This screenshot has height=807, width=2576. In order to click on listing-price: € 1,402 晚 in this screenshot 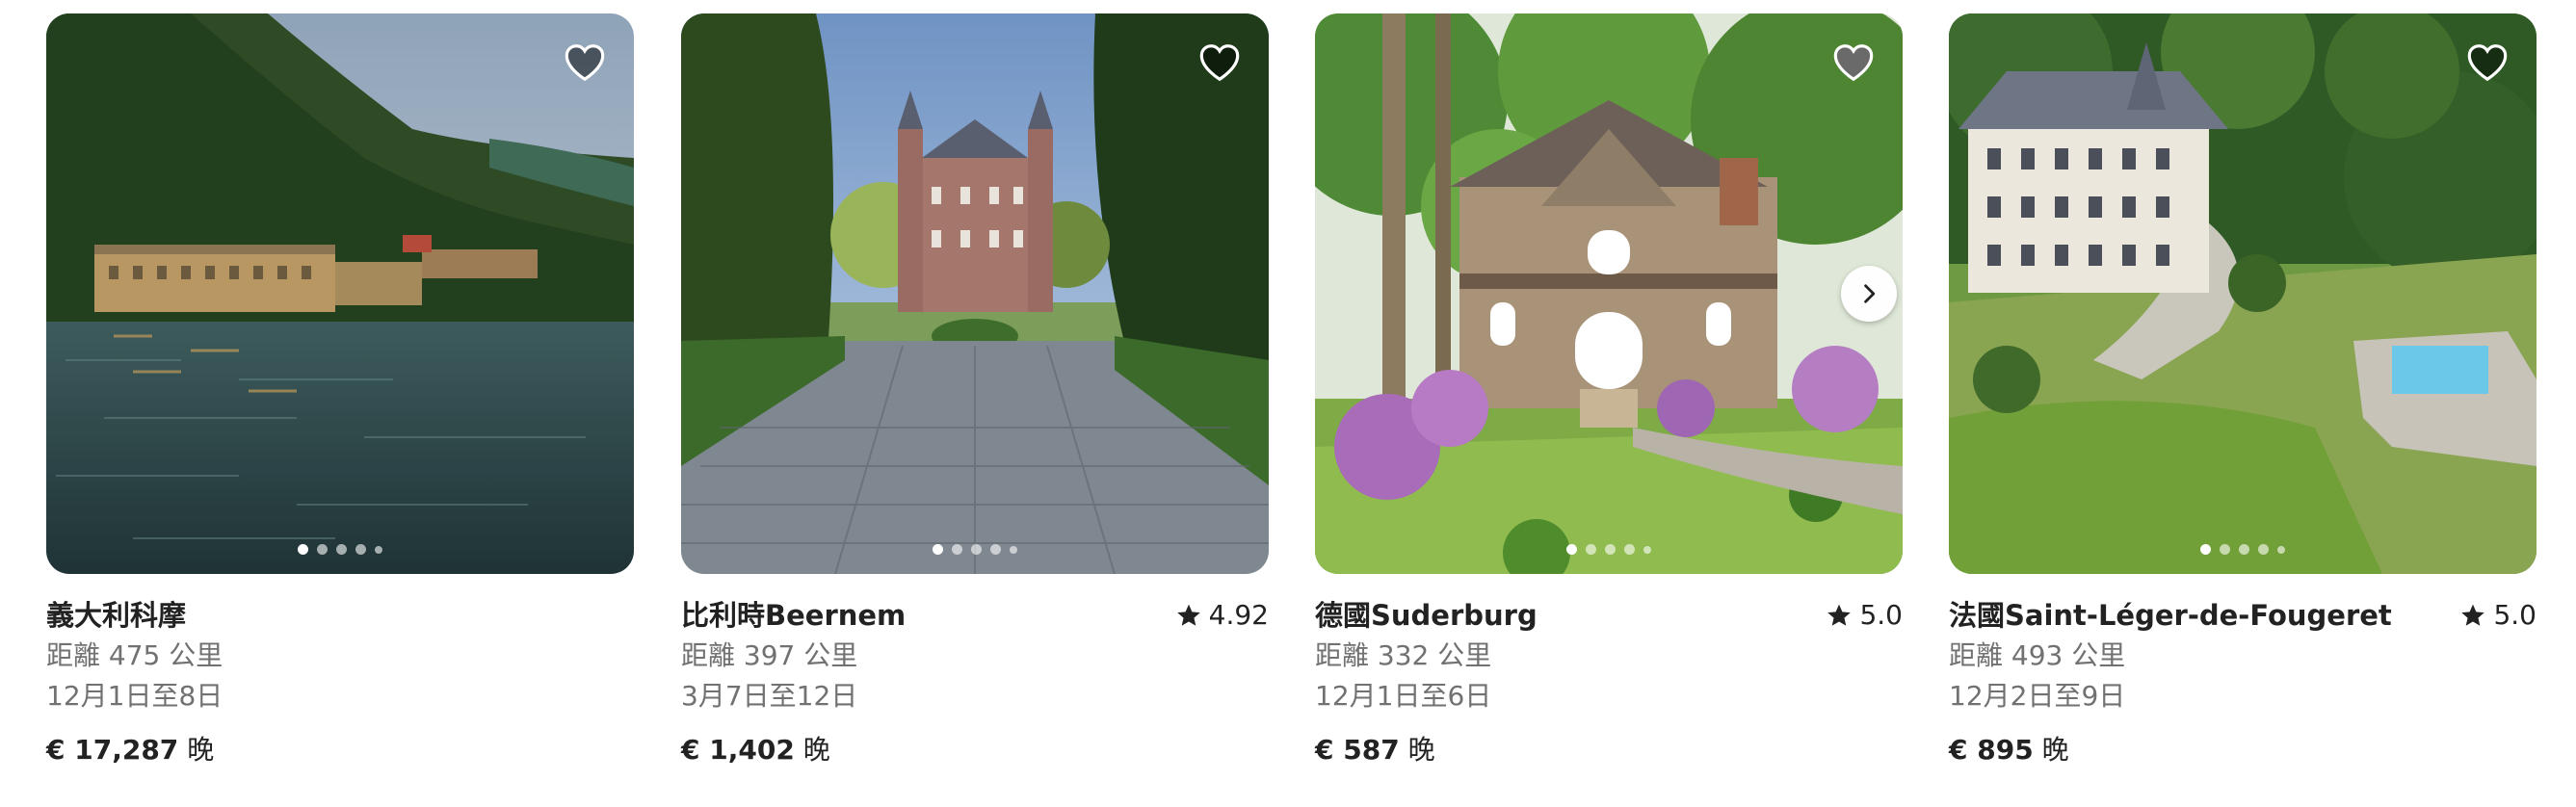, I will do `click(755, 750)`.